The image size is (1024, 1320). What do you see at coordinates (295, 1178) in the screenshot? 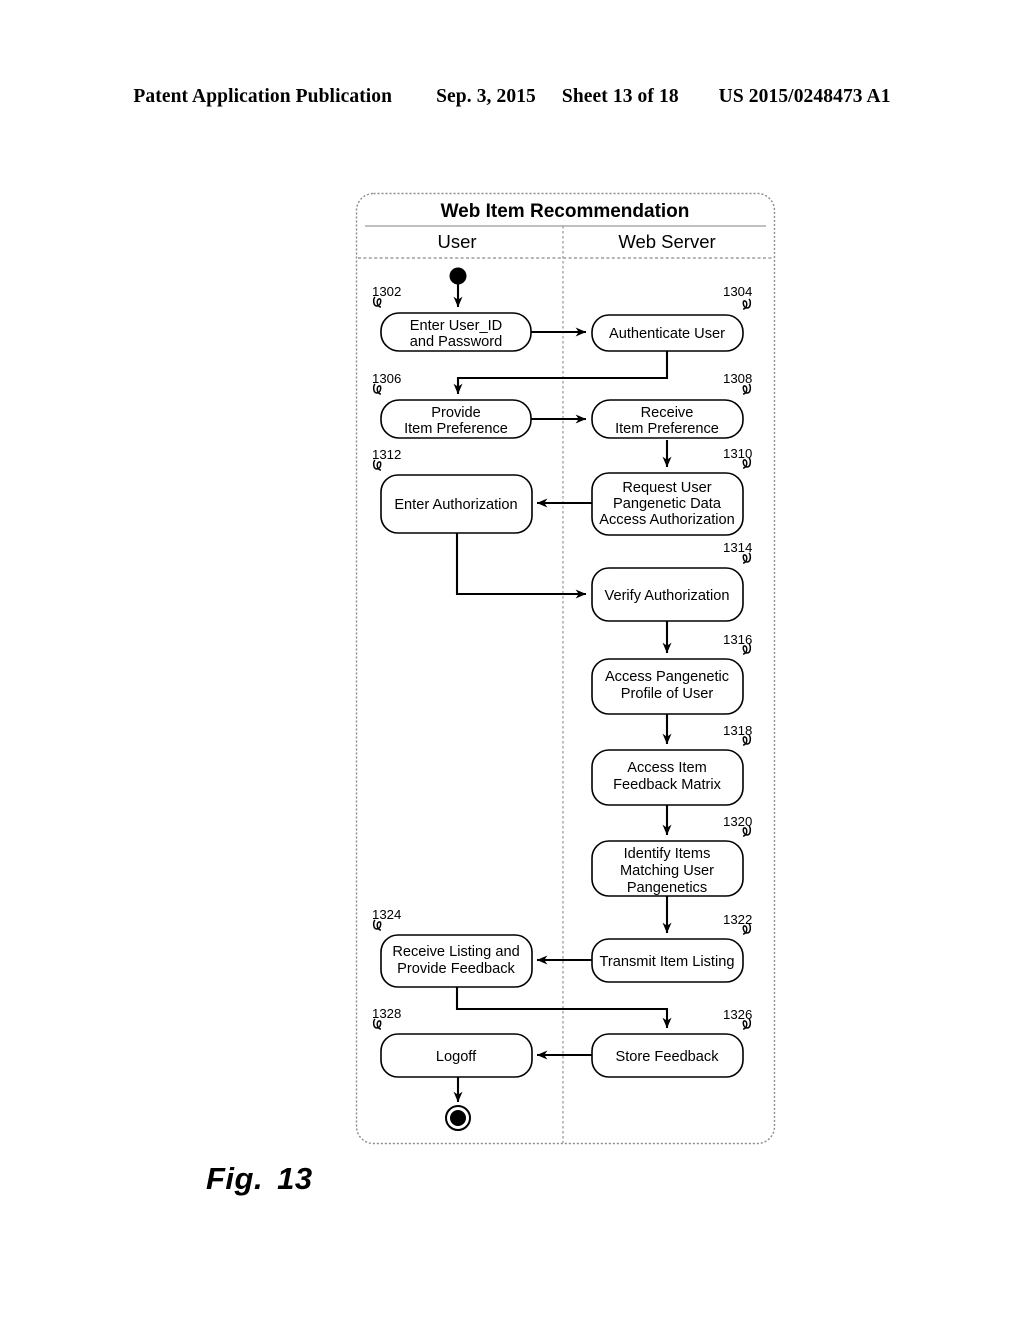
I see `figure-number: 13` at bounding box center [295, 1178].